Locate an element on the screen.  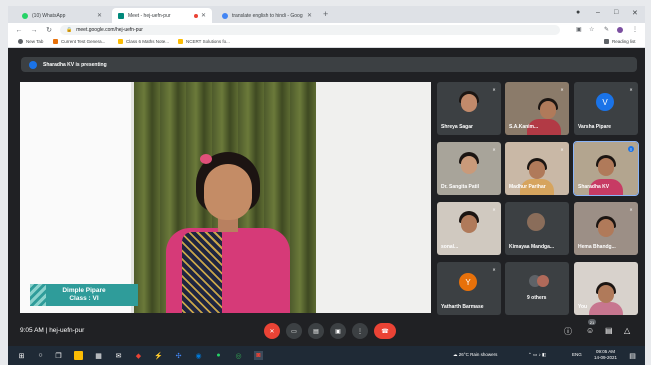
new-tab-button: + is located at coordinates (325, 14).